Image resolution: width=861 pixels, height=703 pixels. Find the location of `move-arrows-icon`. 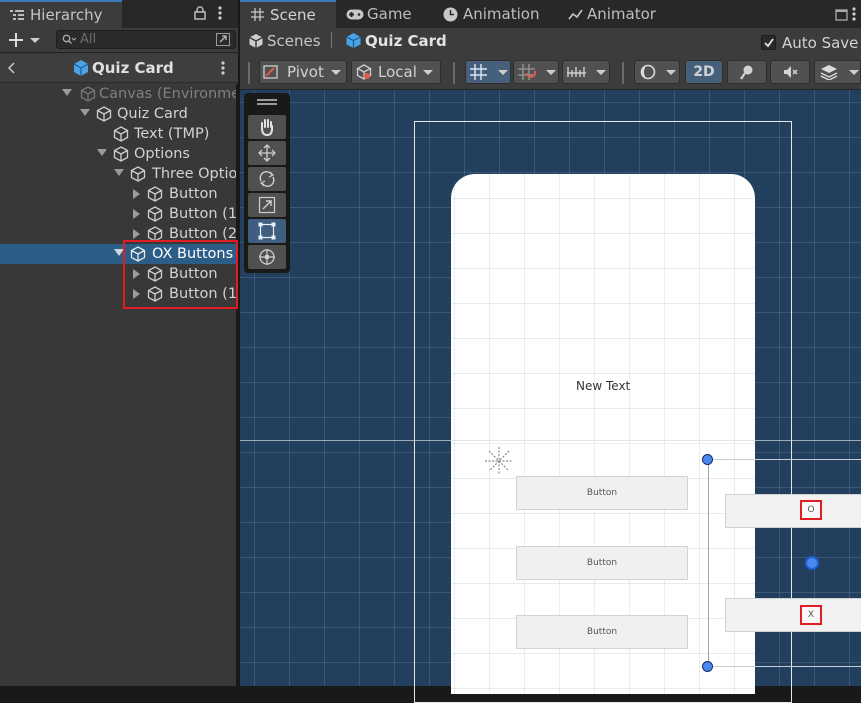

move-arrows-icon is located at coordinates (267, 153).